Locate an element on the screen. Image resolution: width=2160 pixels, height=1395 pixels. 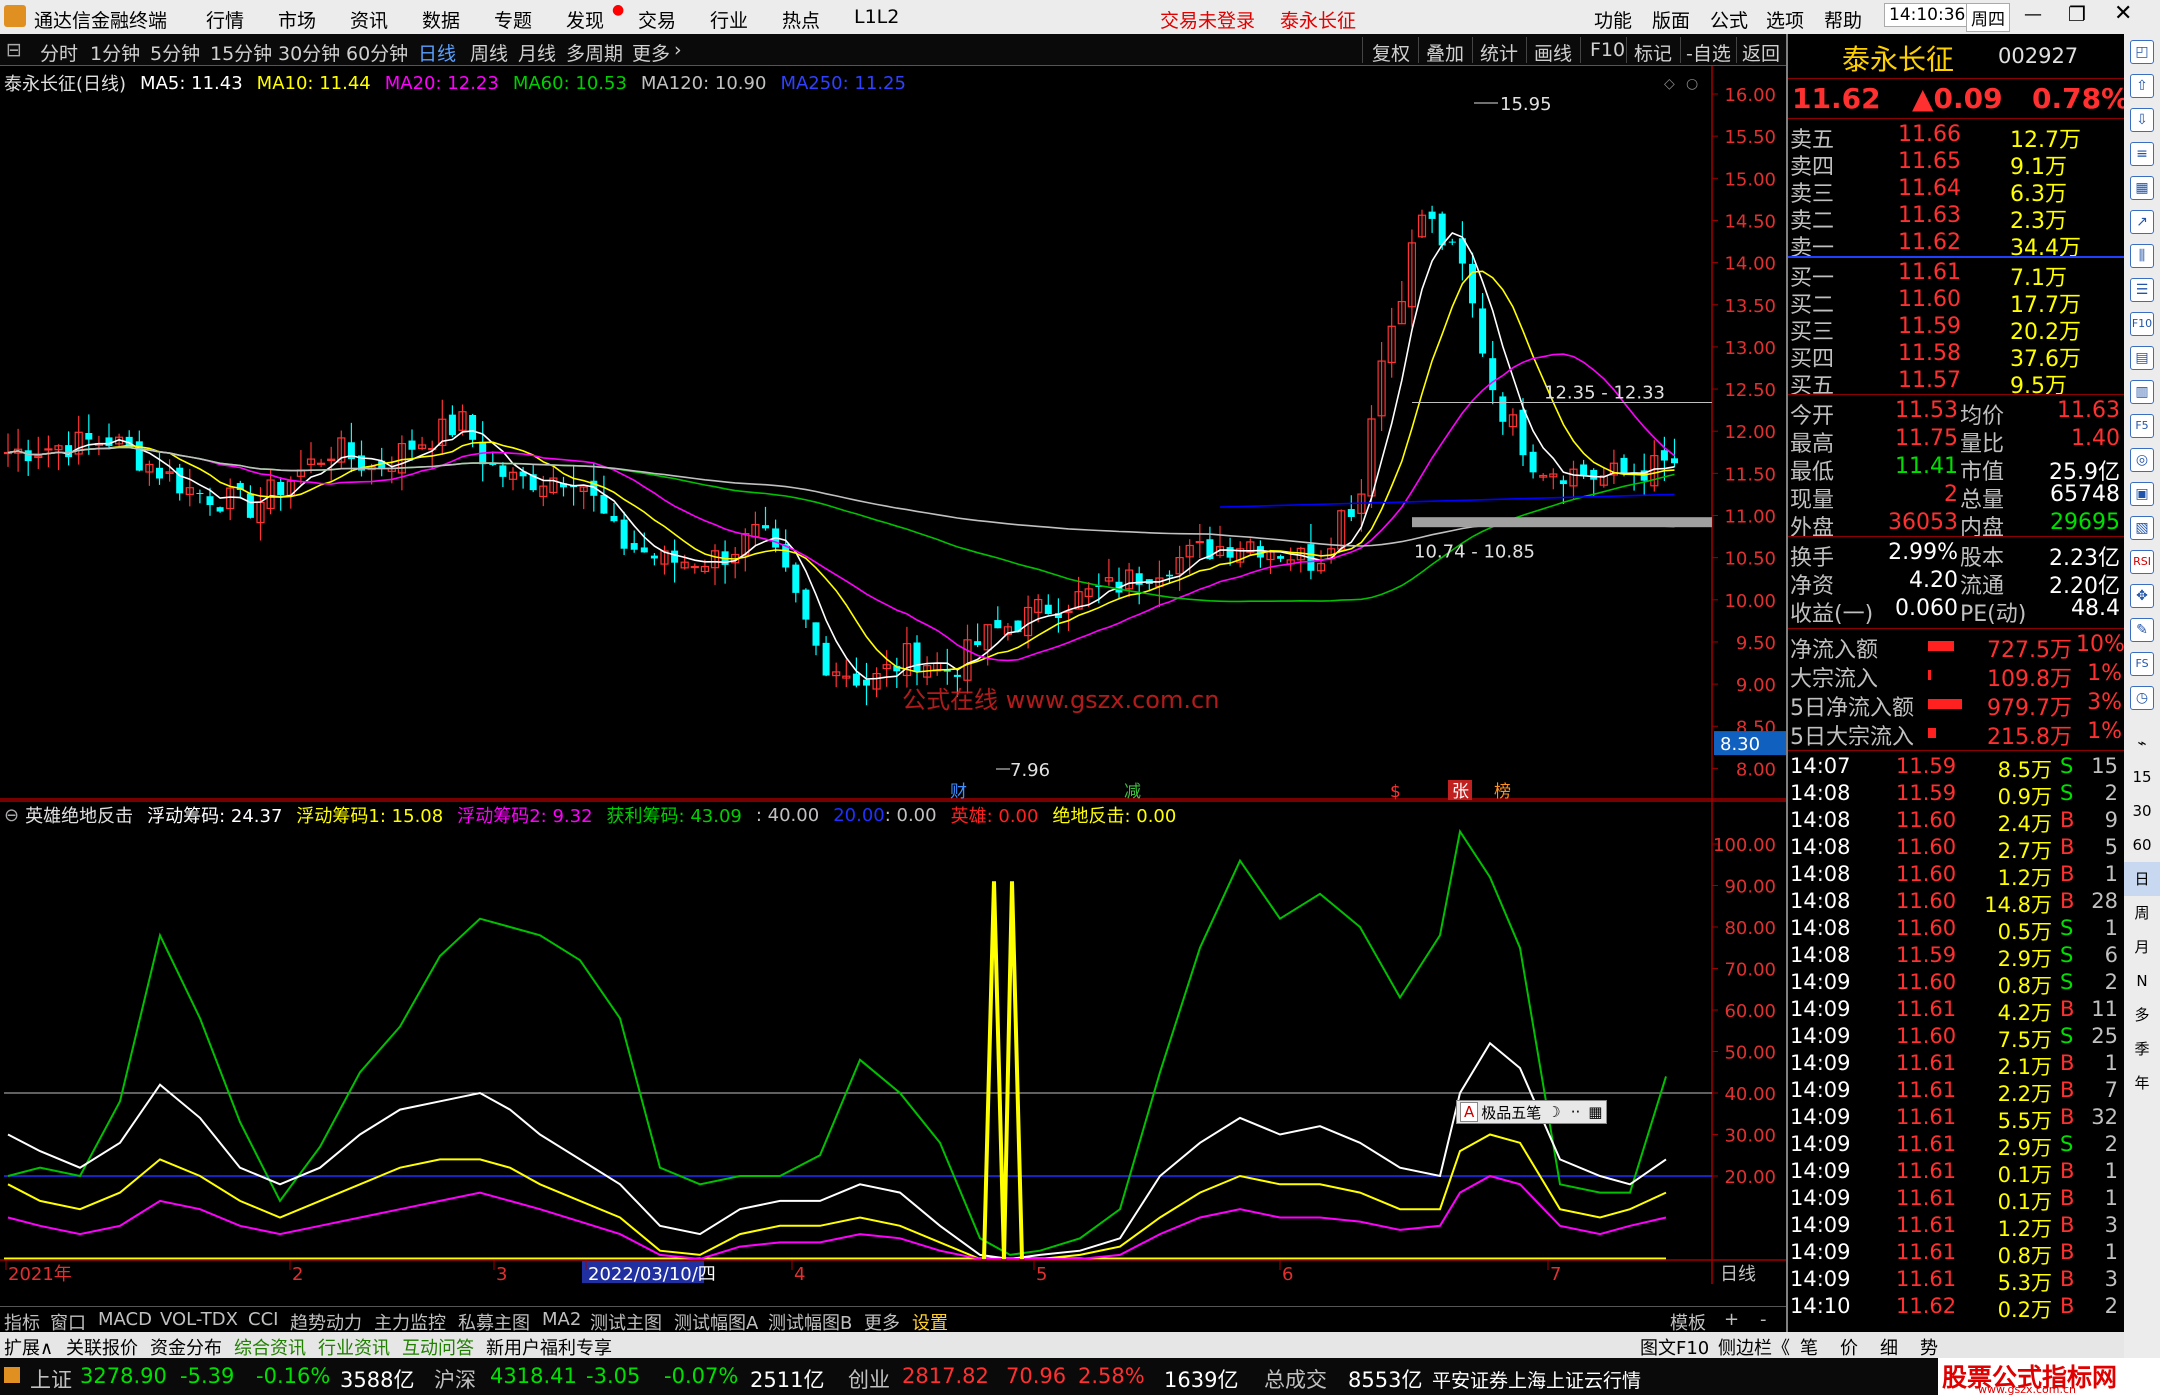
sidebar-clock-icon: ◷ is located at coordinates (2142, 698).